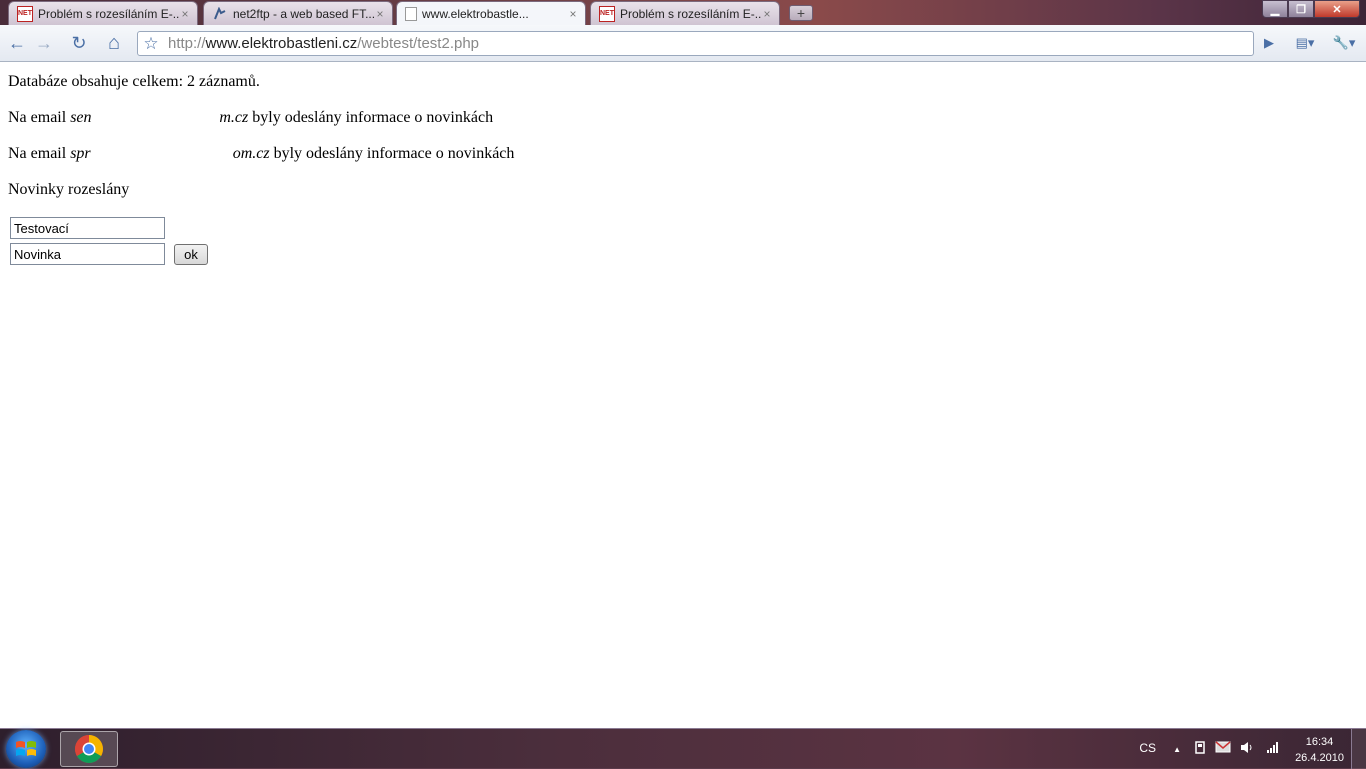 This screenshot has width=1366, height=769. Describe the element at coordinates (87, 228) in the screenshot. I see `news-title-input` at that location.